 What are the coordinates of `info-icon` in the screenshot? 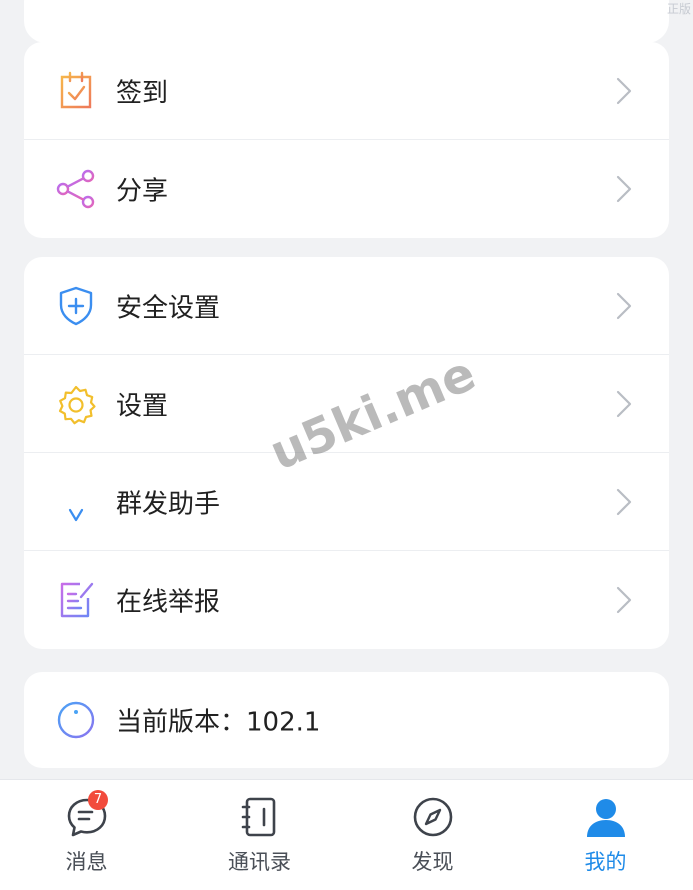 It's located at (76, 720).